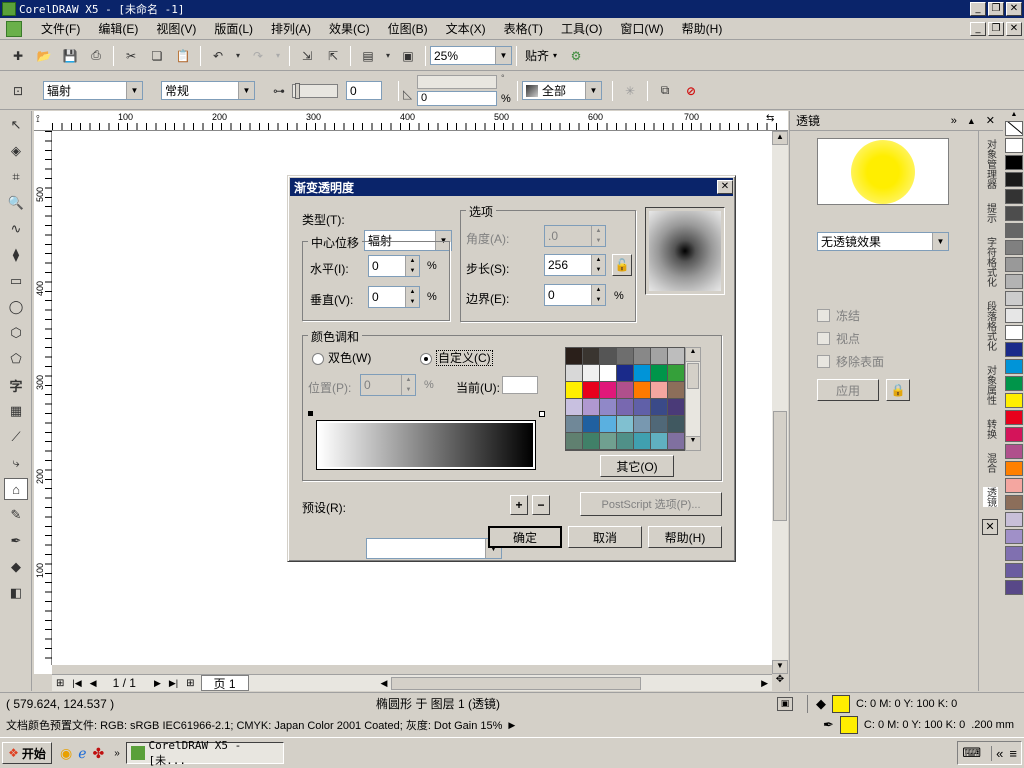  I want to click on position-spinner: 0 ▲ ▼, so click(388, 385).